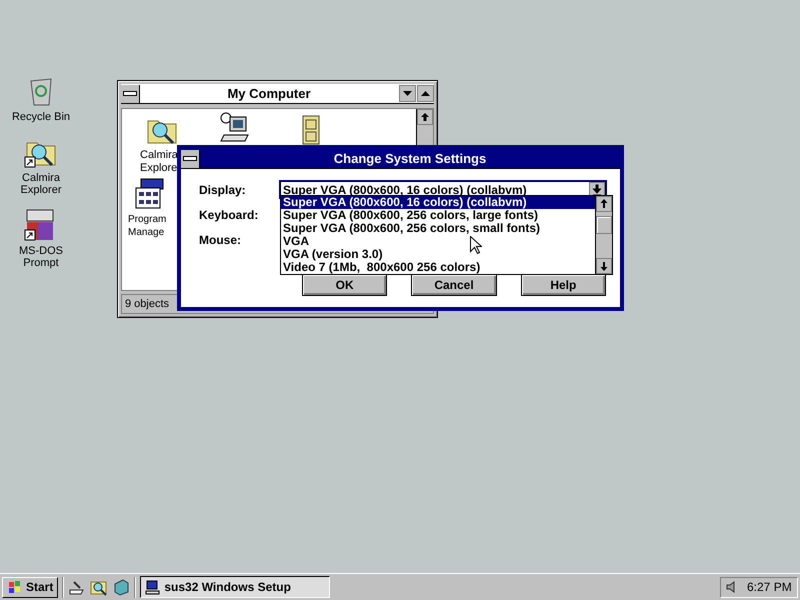  Describe the element at coordinates (769, 587) in the screenshot. I see `clock: 6:27 PM` at that location.